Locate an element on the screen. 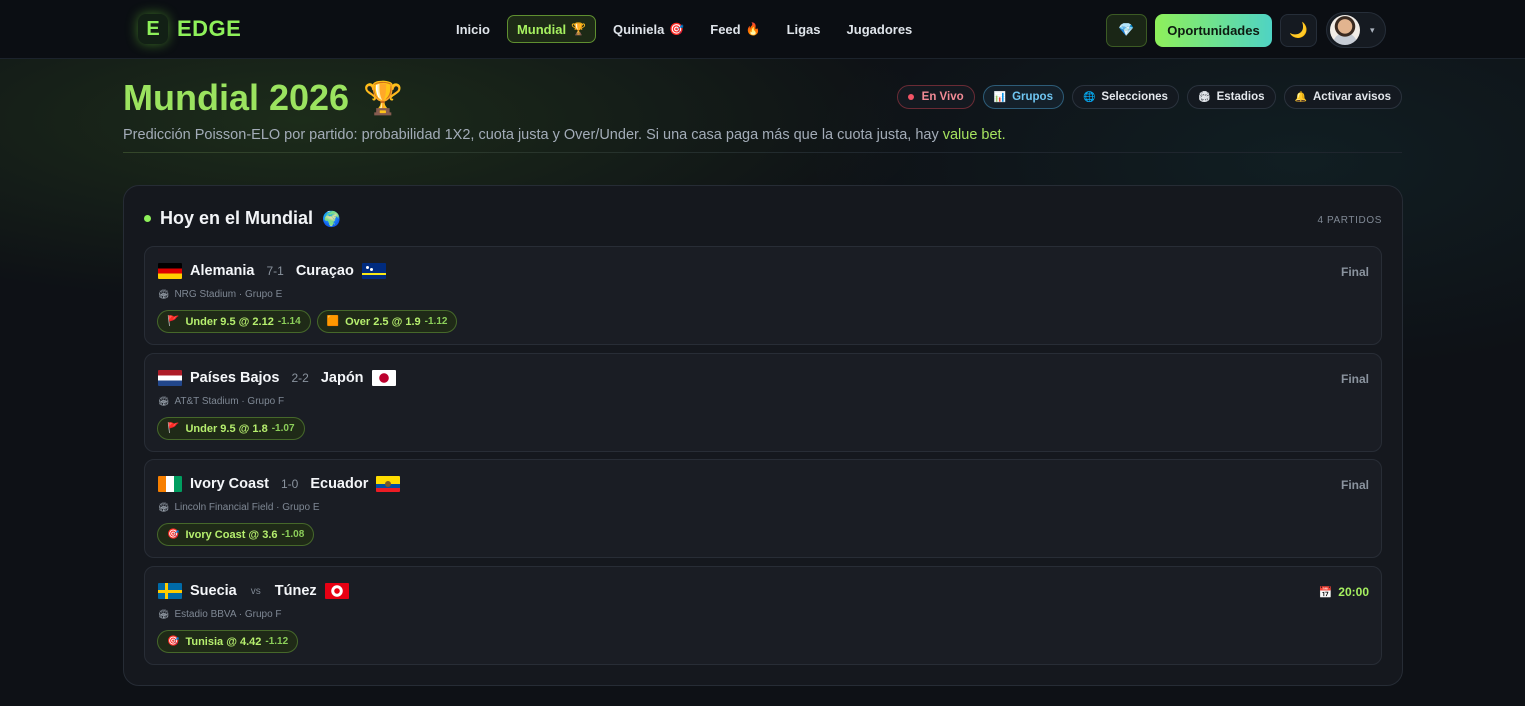 This screenshot has height=706, width=1525. match-score: 7-1 is located at coordinates (275, 271).